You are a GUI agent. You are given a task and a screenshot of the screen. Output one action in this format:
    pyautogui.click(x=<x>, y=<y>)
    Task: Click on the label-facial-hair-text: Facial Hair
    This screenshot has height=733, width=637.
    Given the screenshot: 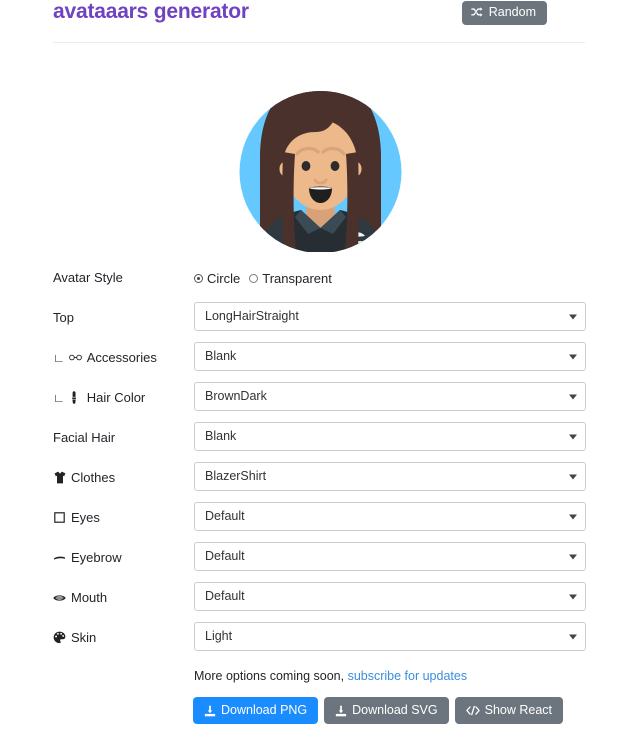 What is the action you would take?
    pyautogui.click(x=84, y=437)
    